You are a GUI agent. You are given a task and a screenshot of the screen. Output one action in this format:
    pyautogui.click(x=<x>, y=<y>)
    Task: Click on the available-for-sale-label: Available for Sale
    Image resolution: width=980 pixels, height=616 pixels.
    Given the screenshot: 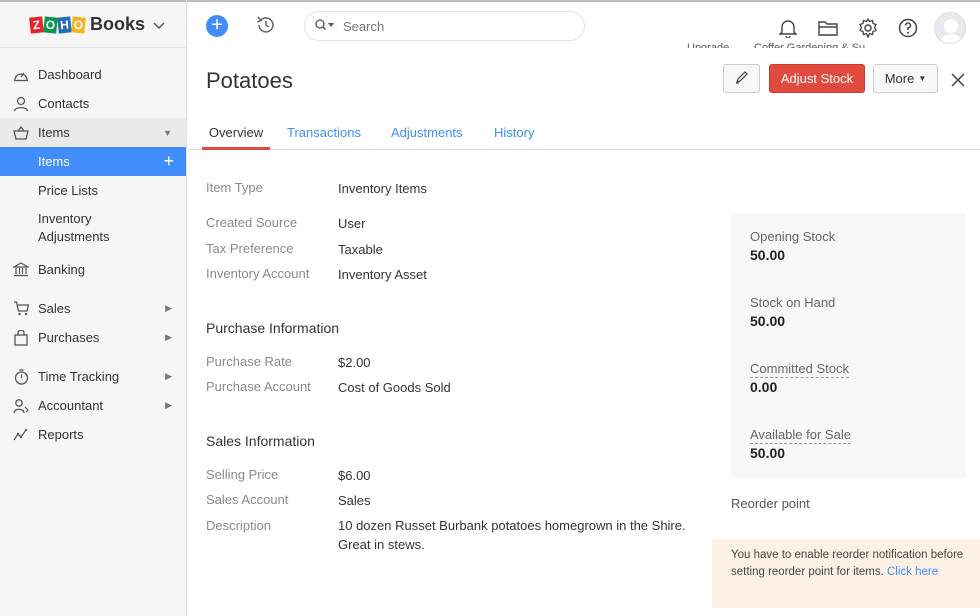 What is the action you would take?
    pyautogui.click(x=800, y=435)
    